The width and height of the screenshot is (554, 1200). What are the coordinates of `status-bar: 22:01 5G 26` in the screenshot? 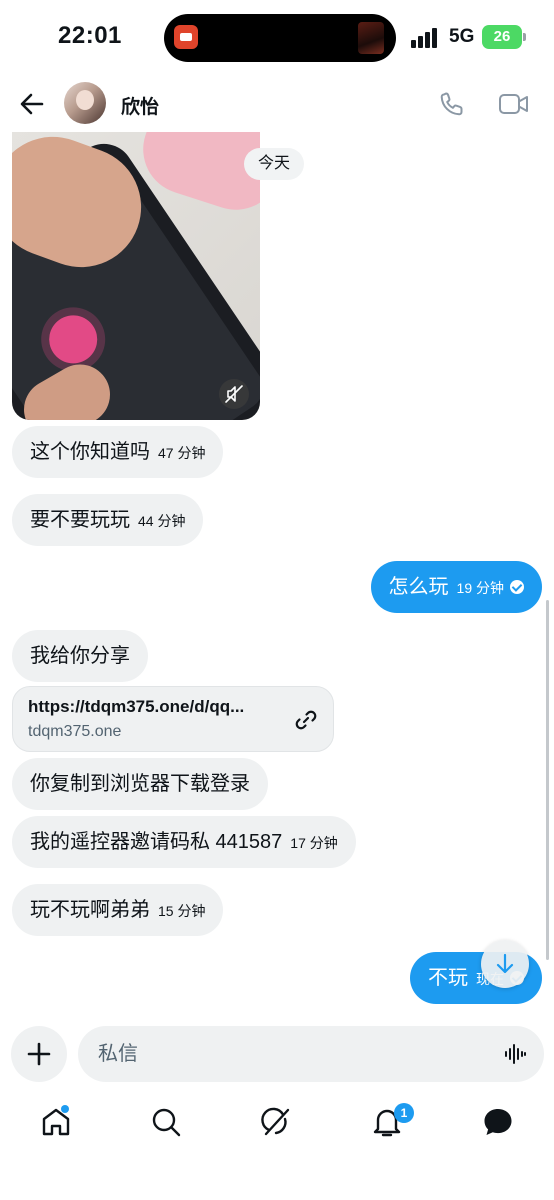 It's located at (277, 39).